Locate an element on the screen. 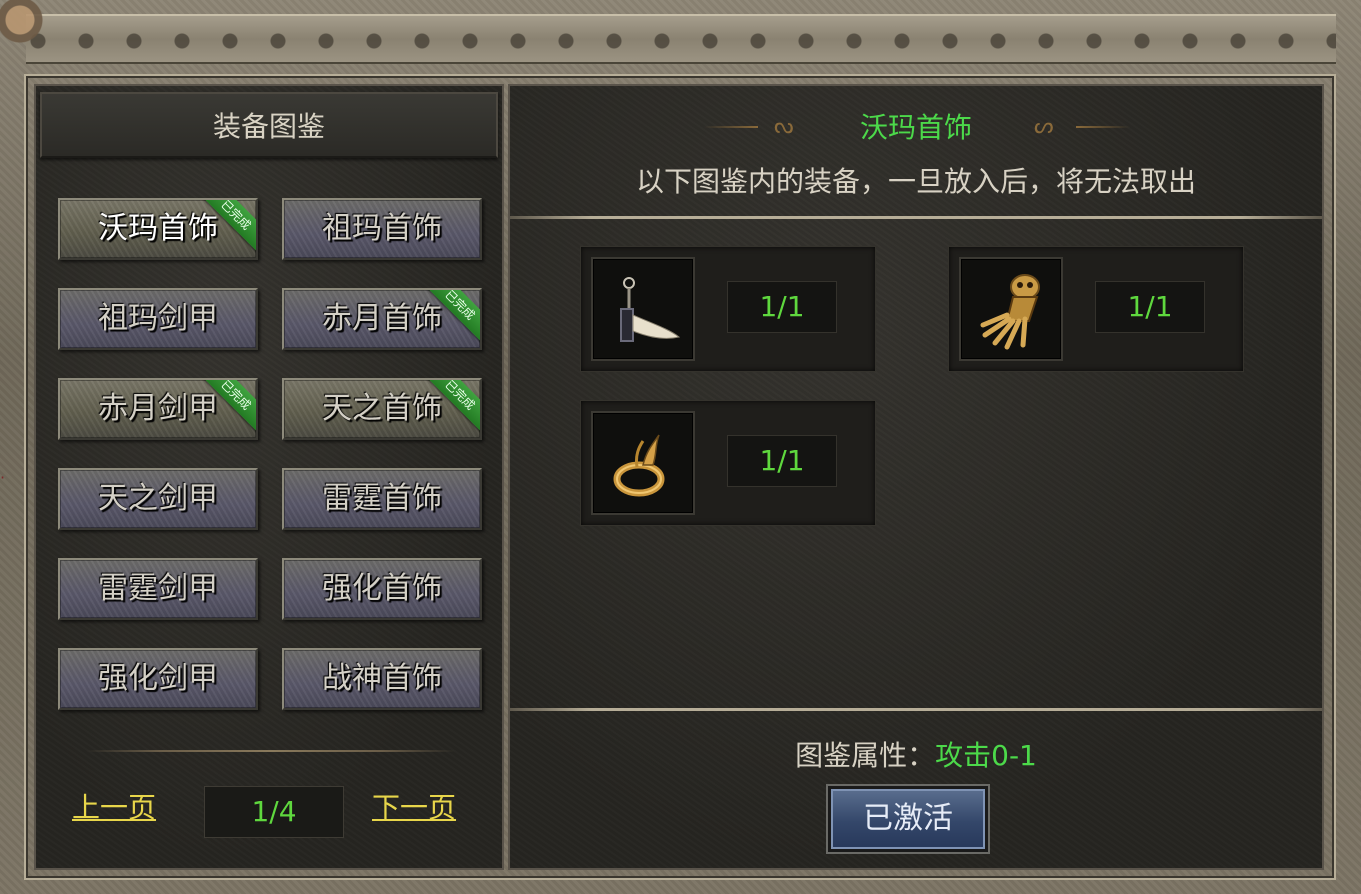  category-label: 雷霆剑甲 is located at coordinates (158, 588).